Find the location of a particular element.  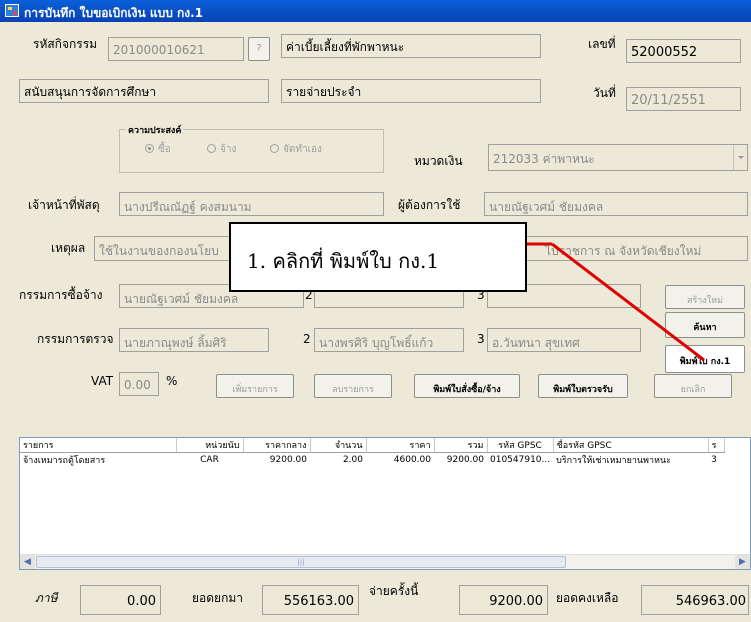

reason-text-start: ใช้ในงานของกองนโยบ is located at coordinates (159, 251).